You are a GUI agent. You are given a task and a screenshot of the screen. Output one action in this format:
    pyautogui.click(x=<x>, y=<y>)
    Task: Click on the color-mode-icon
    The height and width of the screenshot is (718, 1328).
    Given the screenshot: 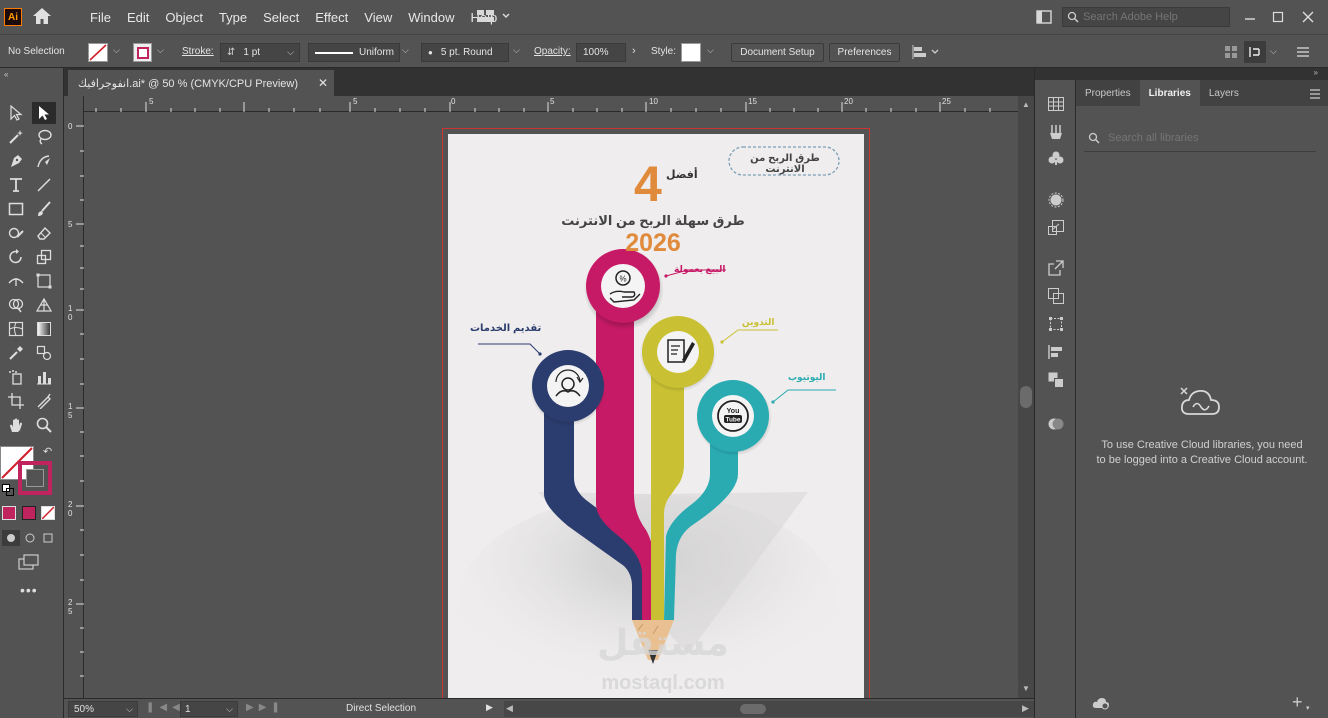 What is the action you would take?
    pyautogui.click(x=9, y=513)
    